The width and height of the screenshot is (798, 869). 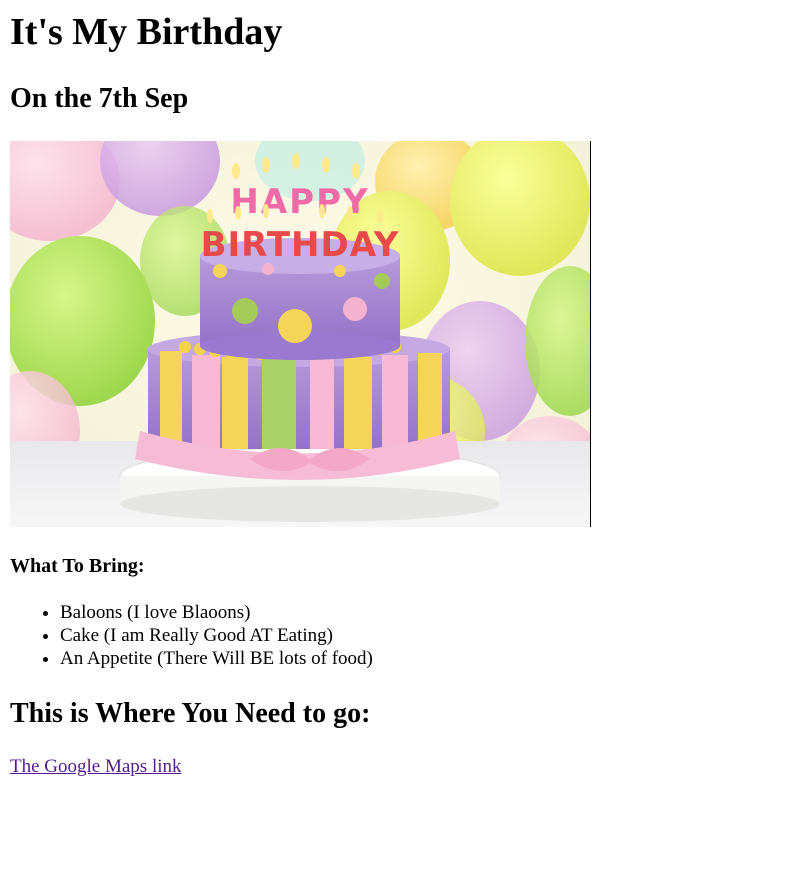 I want to click on what-to-bring-heading: What To Bring:, so click(x=77, y=566).